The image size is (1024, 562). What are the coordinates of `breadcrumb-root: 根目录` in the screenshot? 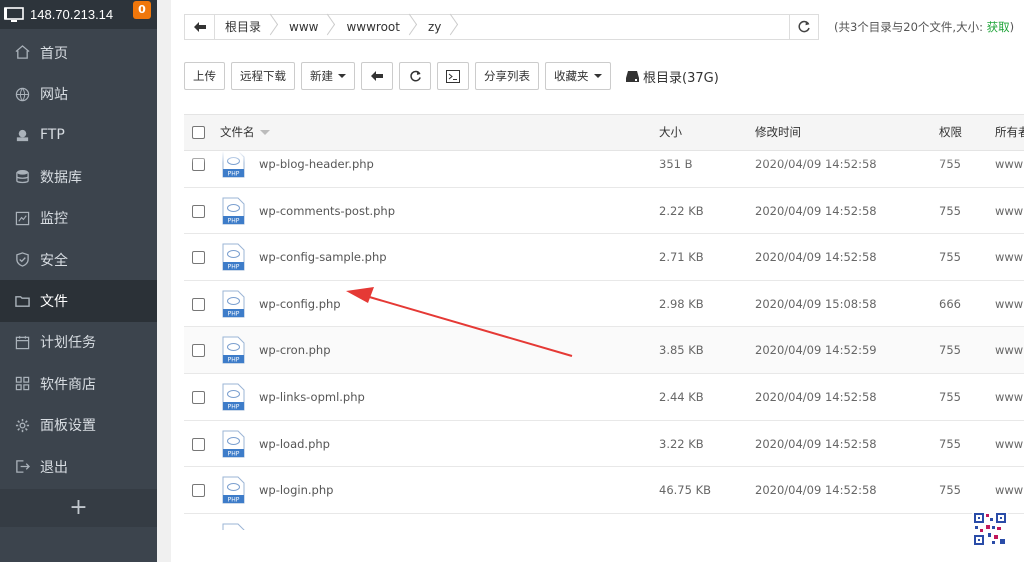 It's located at (247, 27).